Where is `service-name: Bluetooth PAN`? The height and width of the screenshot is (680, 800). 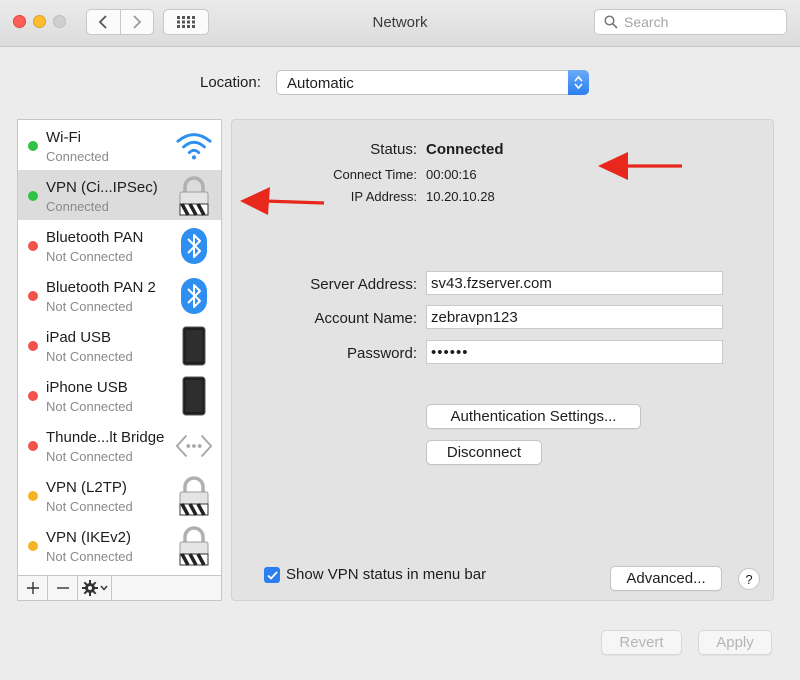 service-name: Bluetooth PAN is located at coordinates (95, 237).